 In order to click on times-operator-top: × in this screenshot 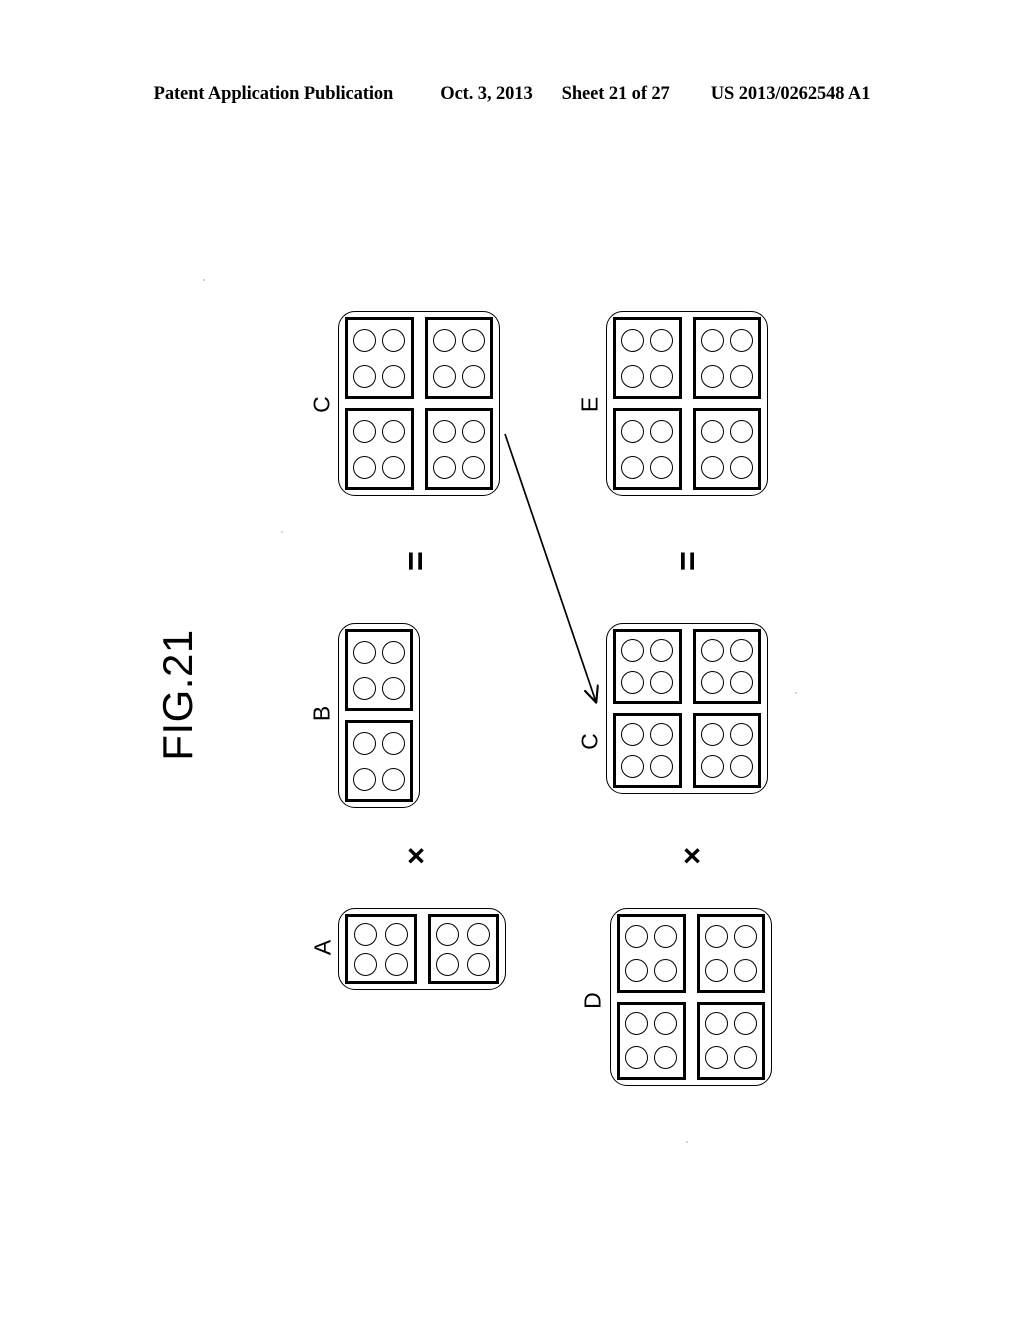, I will do `click(416, 855)`.